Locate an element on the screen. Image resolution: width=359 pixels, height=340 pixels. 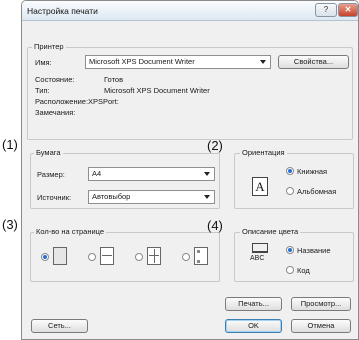
comment-label: Замечания: is located at coordinates (55, 112).